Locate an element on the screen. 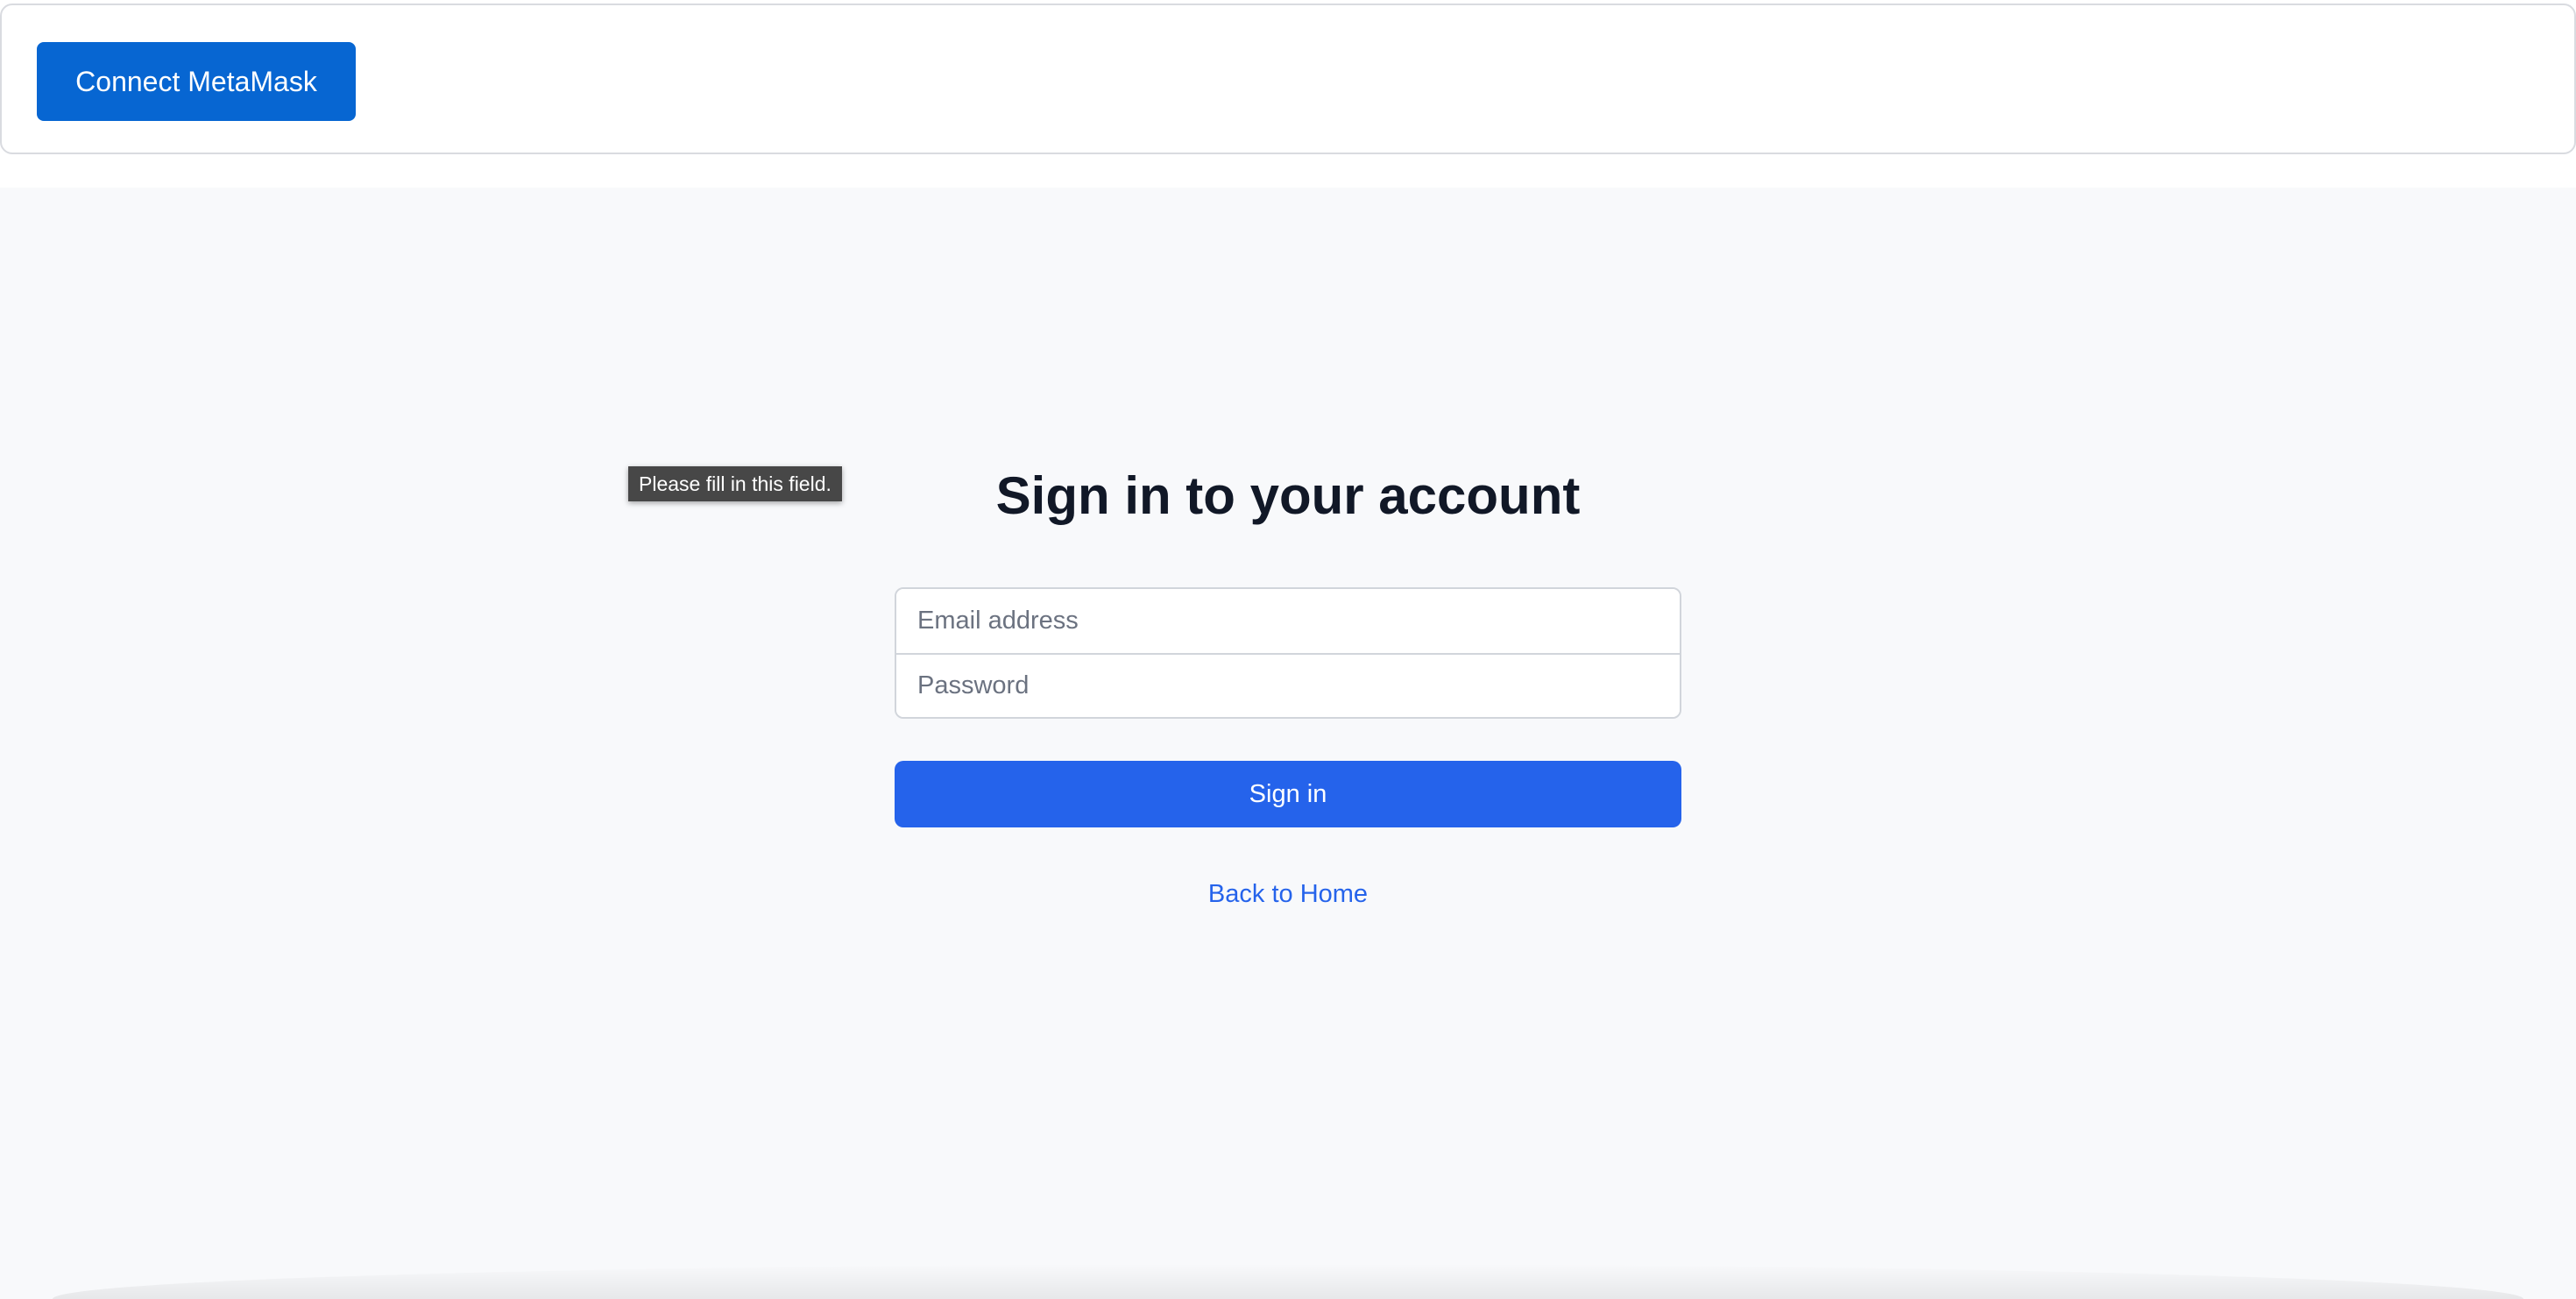 The width and height of the screenshot is (2576, 1299). back-link-row: Back to Home is located at coordinates (1288, 894).